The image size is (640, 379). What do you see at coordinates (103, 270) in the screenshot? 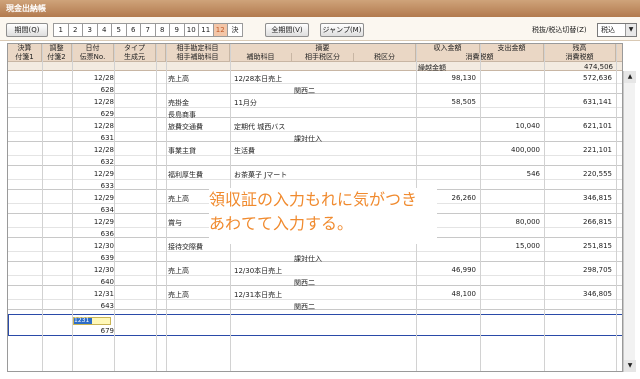
I see `cell-date: 12/30` at bounding box center [103, 270].